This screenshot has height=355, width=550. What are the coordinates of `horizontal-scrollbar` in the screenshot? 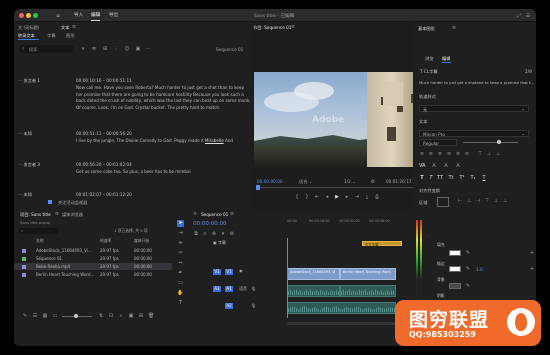 It's located at (342, 323).